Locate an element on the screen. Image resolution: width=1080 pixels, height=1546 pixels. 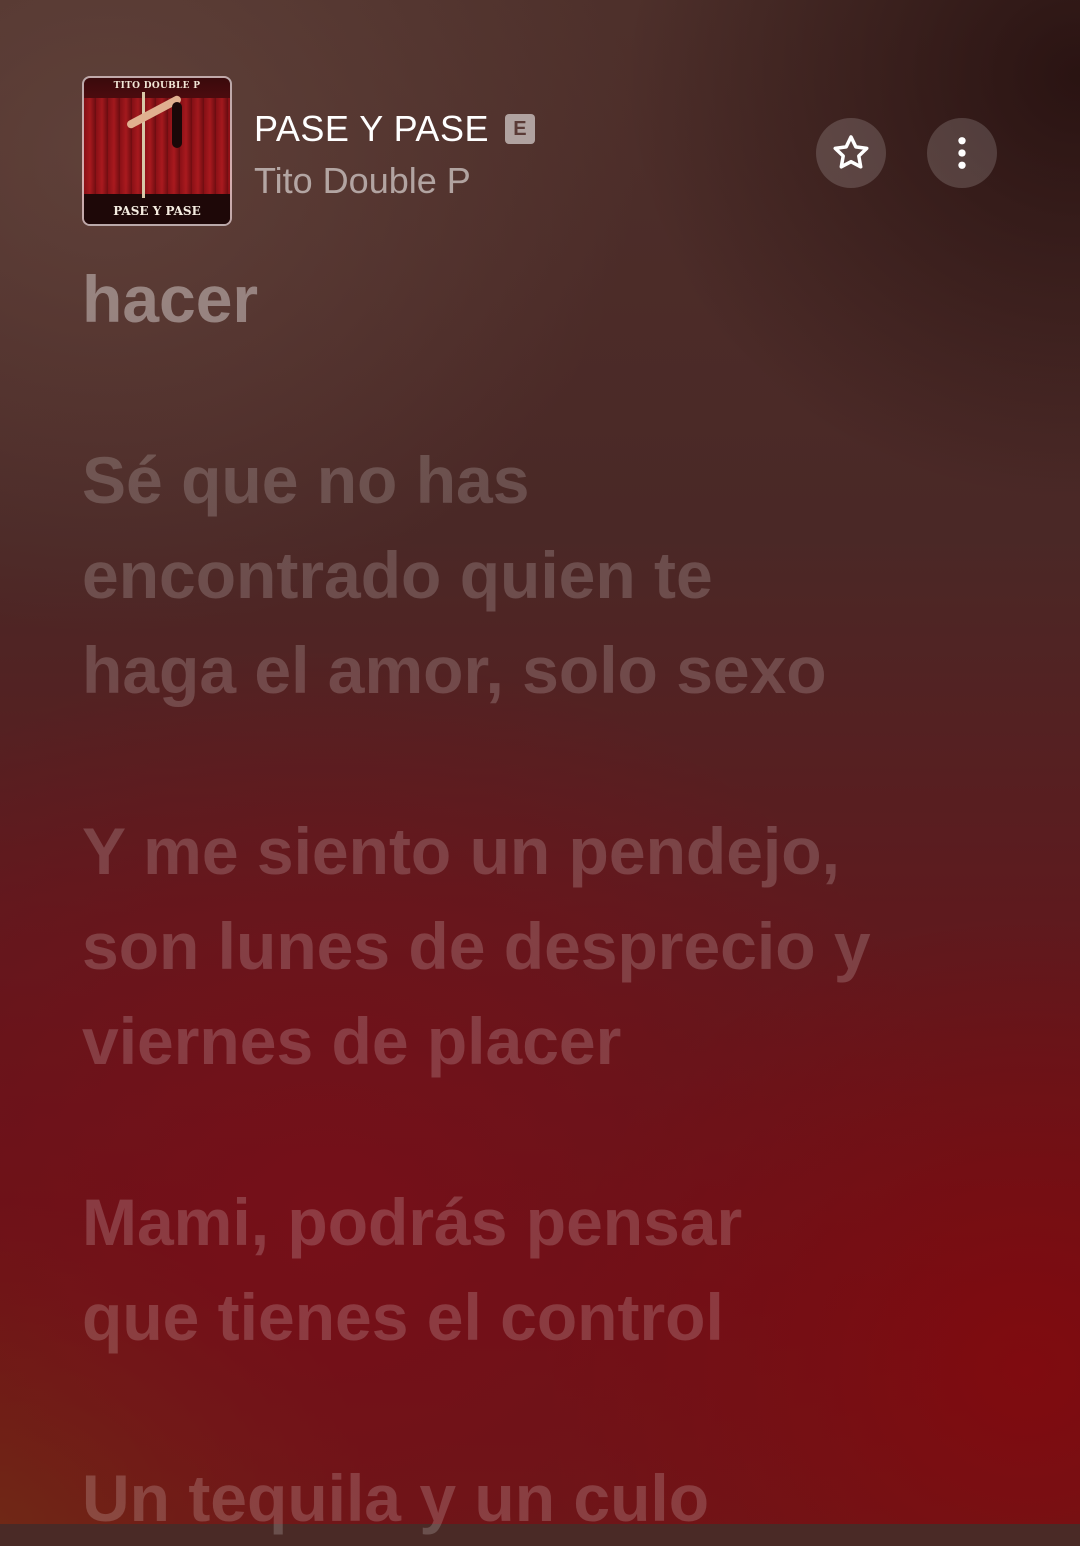
lyric-line: son lunes de desprecio y is located at coordinates (532, 946).